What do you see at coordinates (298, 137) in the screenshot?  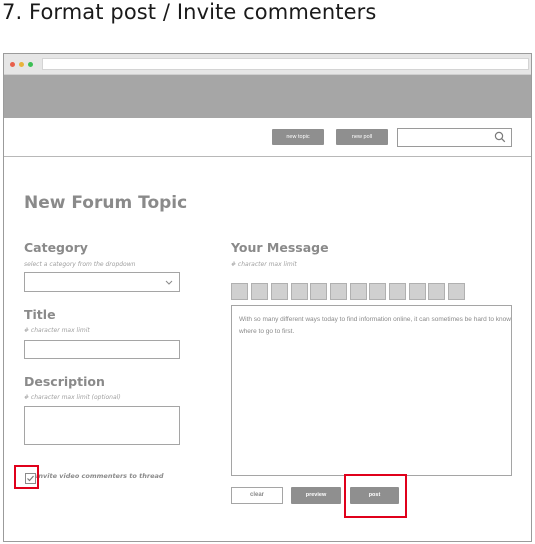 I see `new-topic-button: new topic` at bounding box center [298, 137].